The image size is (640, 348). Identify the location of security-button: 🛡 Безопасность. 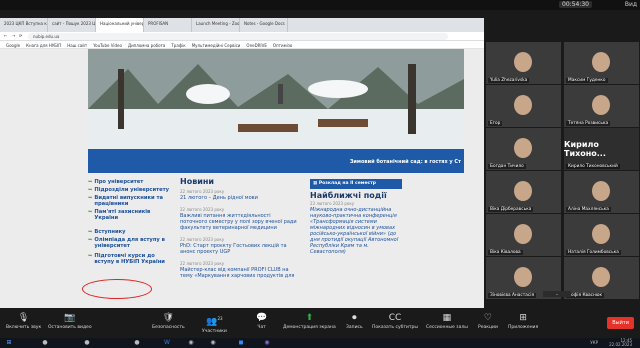
(168, 321).